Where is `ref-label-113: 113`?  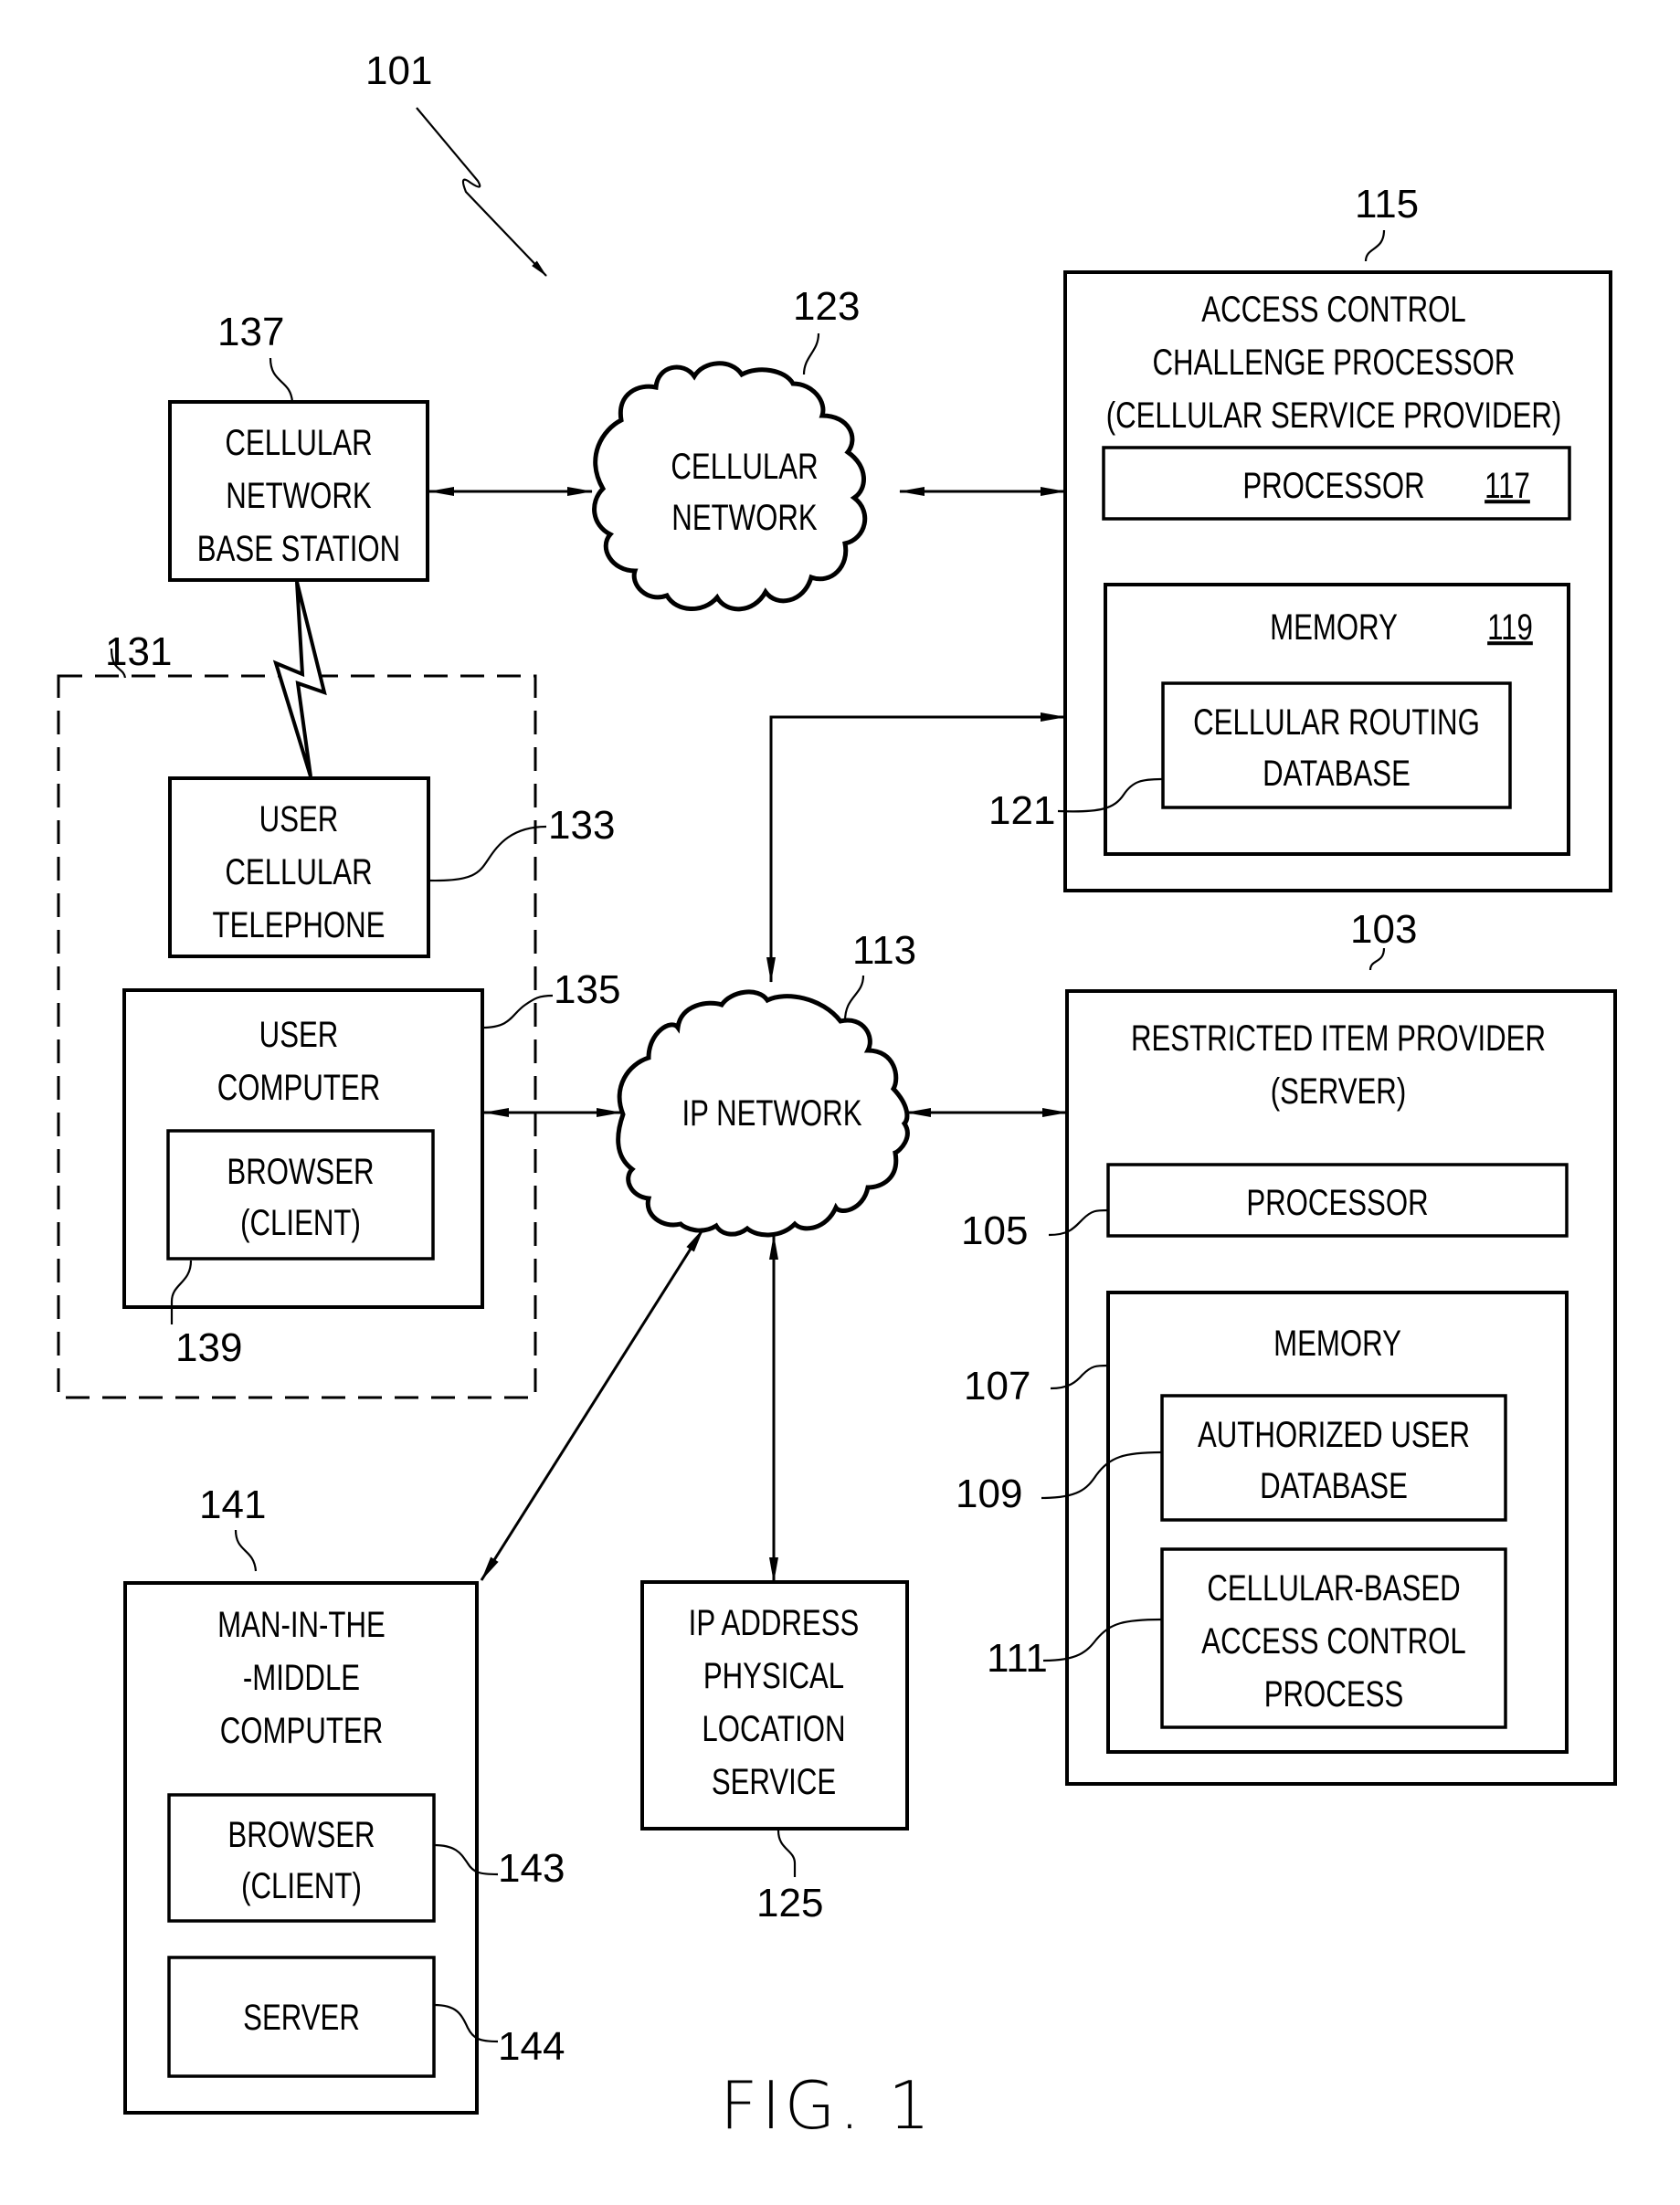 ref-label-113: 113 is located at coordinates (884, 950).